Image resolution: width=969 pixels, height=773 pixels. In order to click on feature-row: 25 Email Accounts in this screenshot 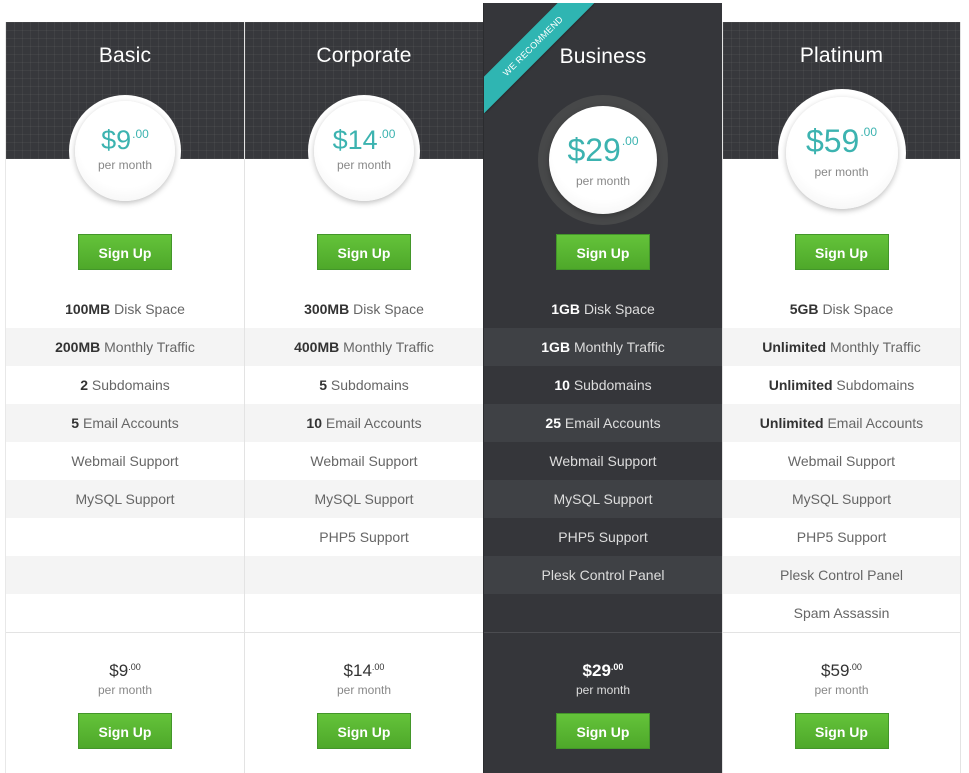, I will do `click(603, 423)`.